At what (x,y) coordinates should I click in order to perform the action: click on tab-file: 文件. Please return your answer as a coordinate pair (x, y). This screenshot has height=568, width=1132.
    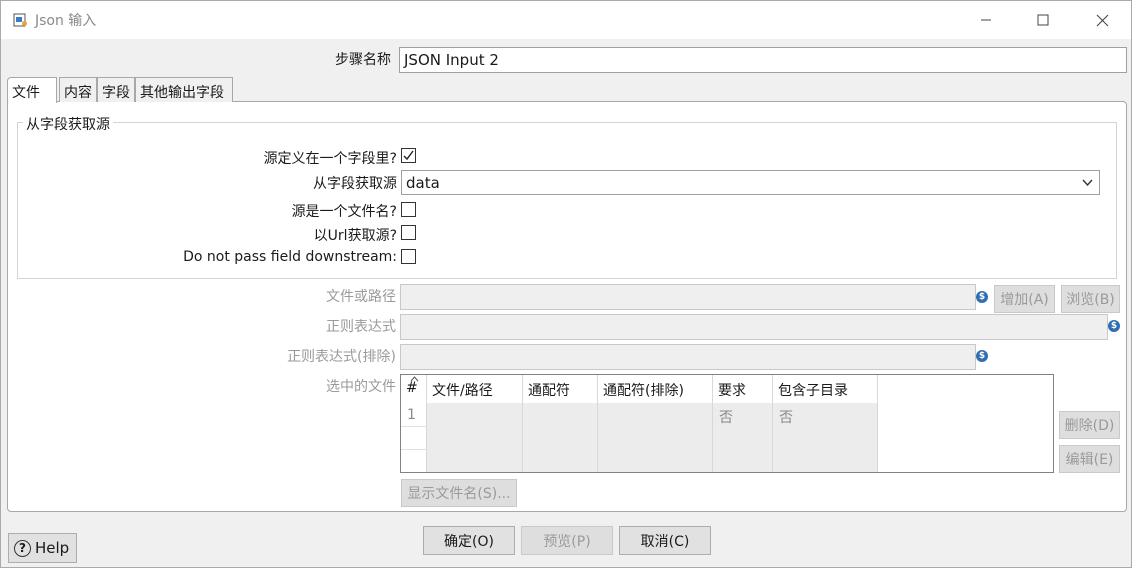
    Looking at the image, I should click on (32, 90).